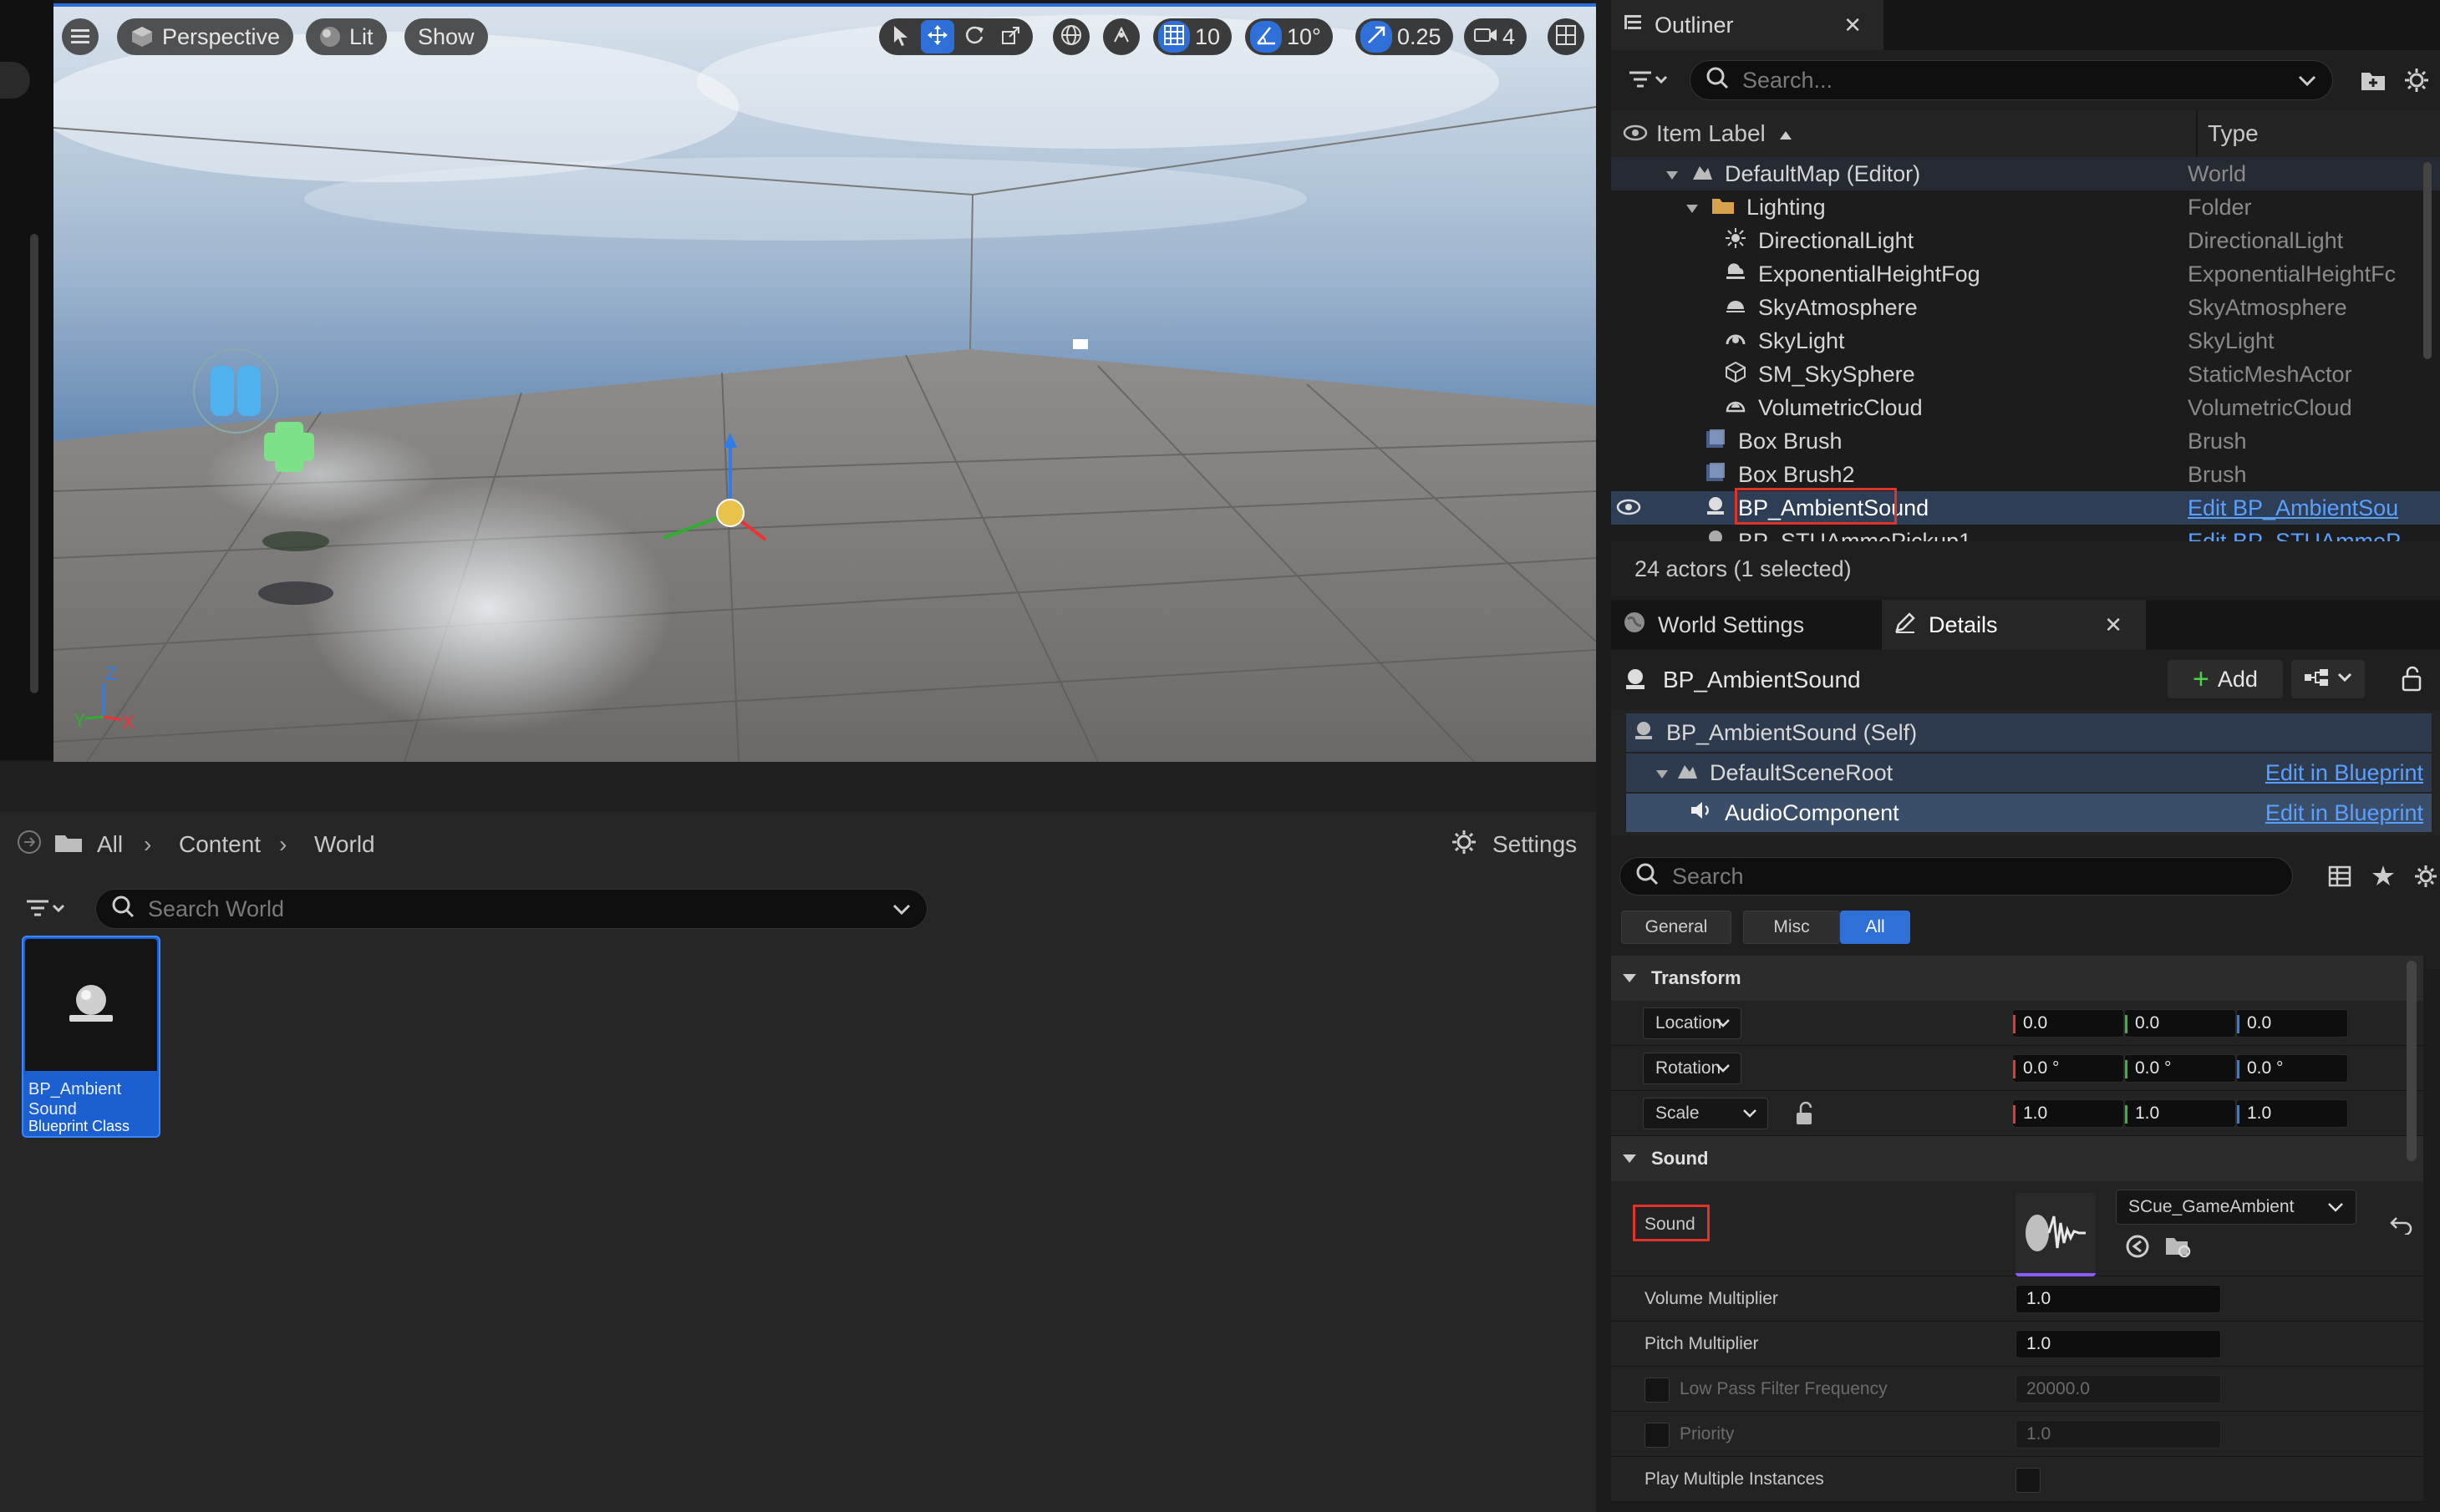 Image resolution: width=2440 pixels, height=1512 pixels. Describe the element at coordinates (2383, 877) in the screenshot. I see `star-icon` at that location.